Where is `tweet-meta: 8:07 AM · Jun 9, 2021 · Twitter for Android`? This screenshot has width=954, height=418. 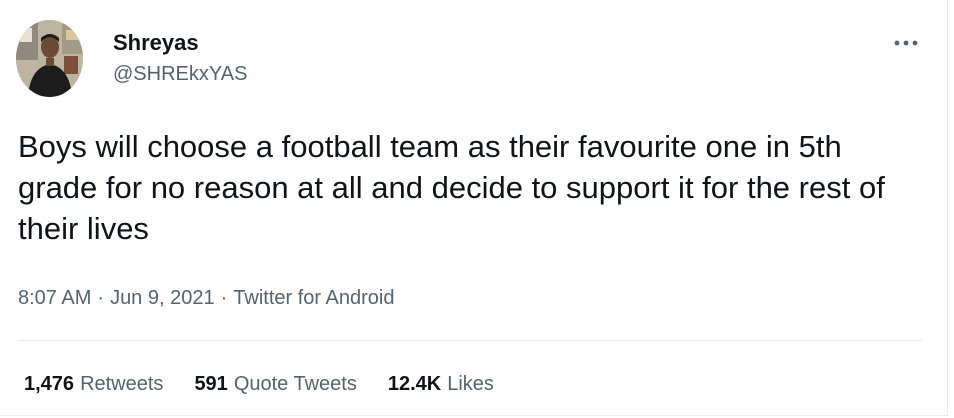
tweet-meta: 8:07 AM · Jun 9, 2021 · Twitter for Android is located at coordinates (206, 298).